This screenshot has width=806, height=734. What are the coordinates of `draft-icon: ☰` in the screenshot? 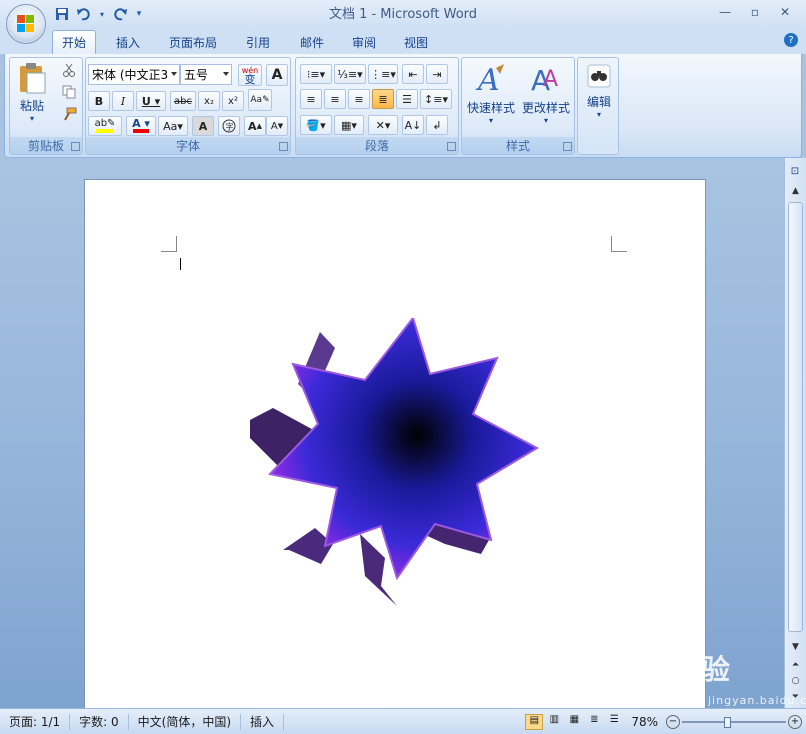 It's located at (614, 722).